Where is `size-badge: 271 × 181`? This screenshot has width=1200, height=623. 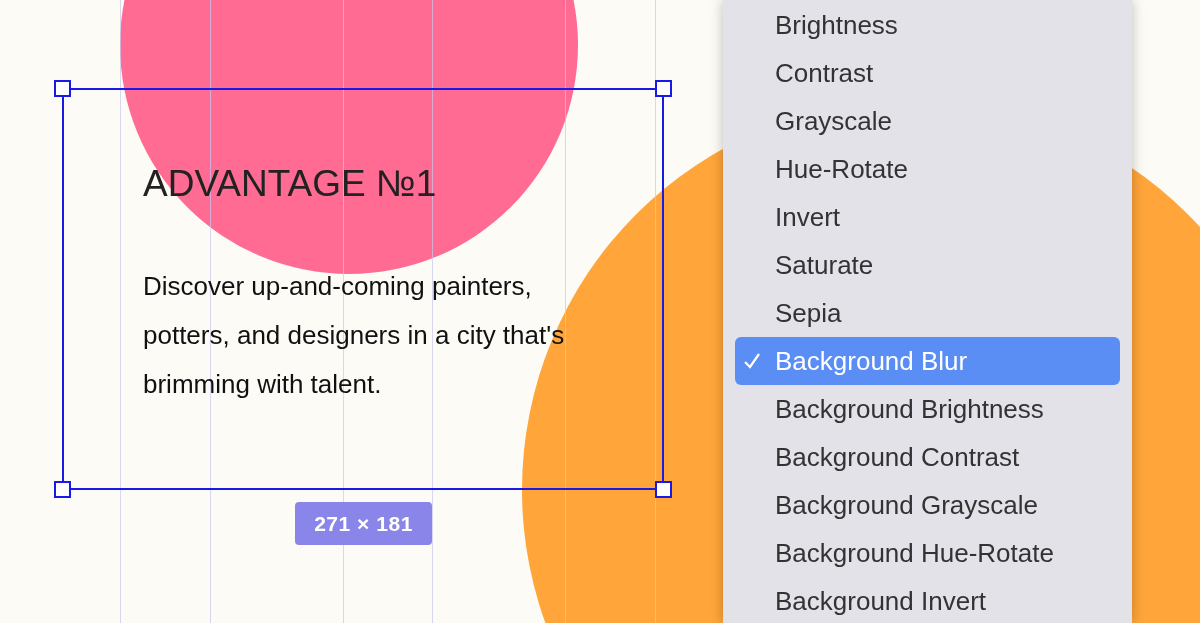
size-badge: 271 × 181 is located at coordinates (363, 523).